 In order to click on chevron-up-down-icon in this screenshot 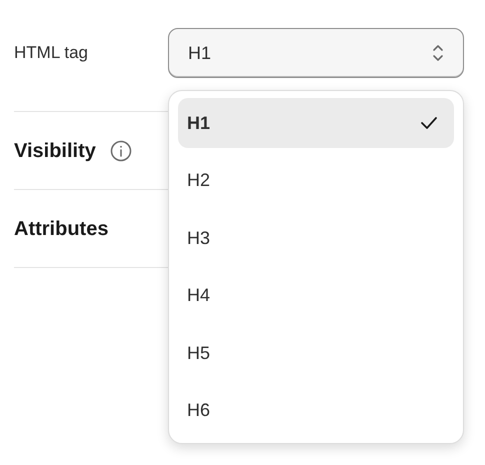, I will do `click(438, 53)`.